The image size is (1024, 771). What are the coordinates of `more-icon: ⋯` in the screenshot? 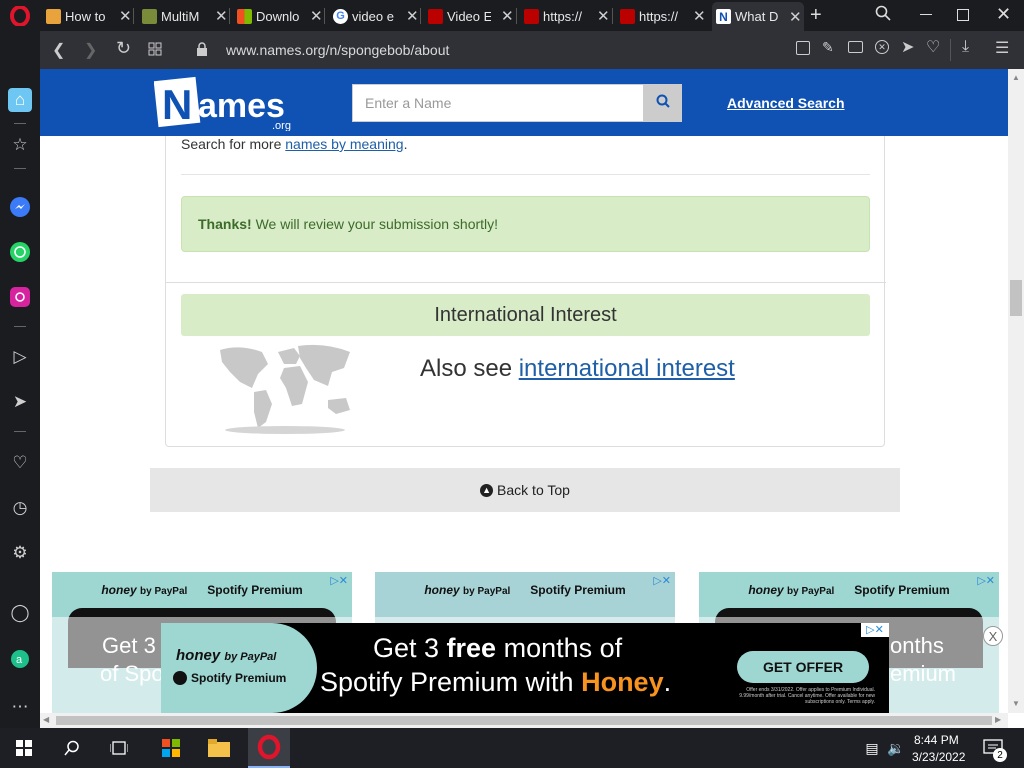 It's located at (20, 707).